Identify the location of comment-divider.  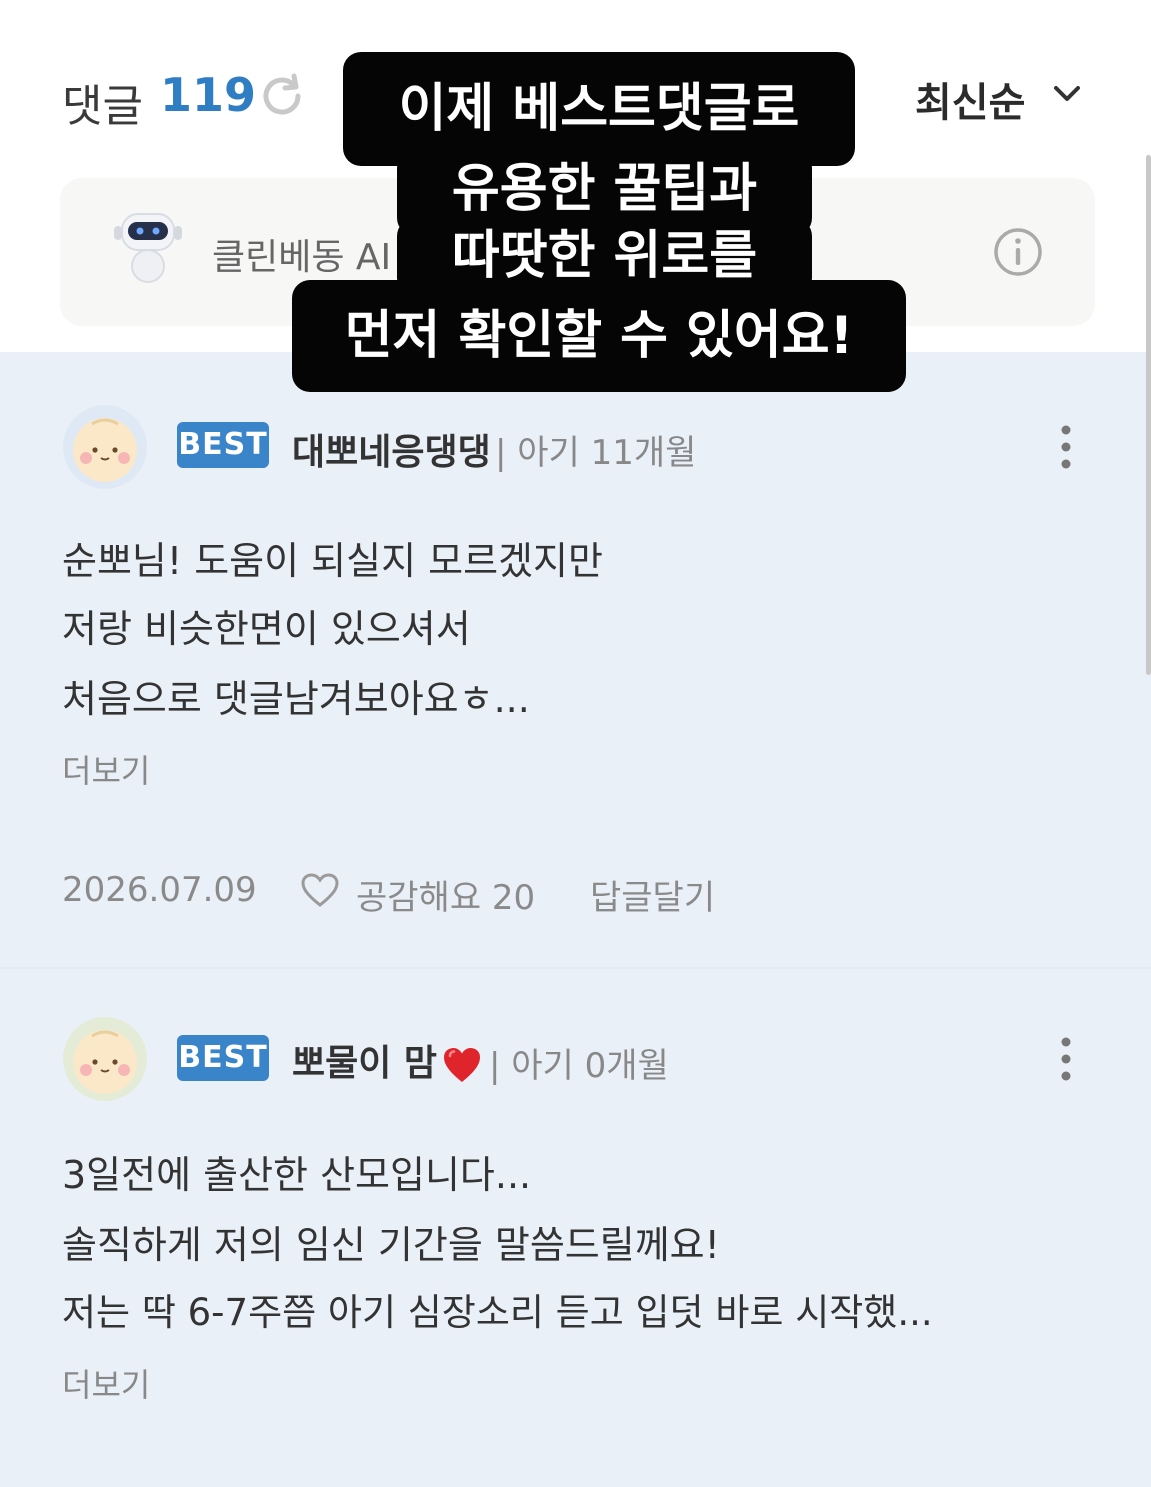
(575, 968).